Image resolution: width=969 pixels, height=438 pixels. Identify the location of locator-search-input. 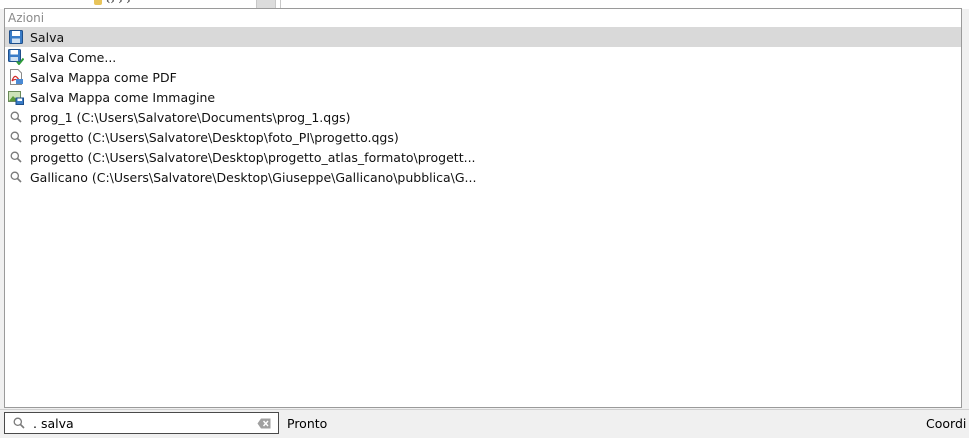
(144, 423).